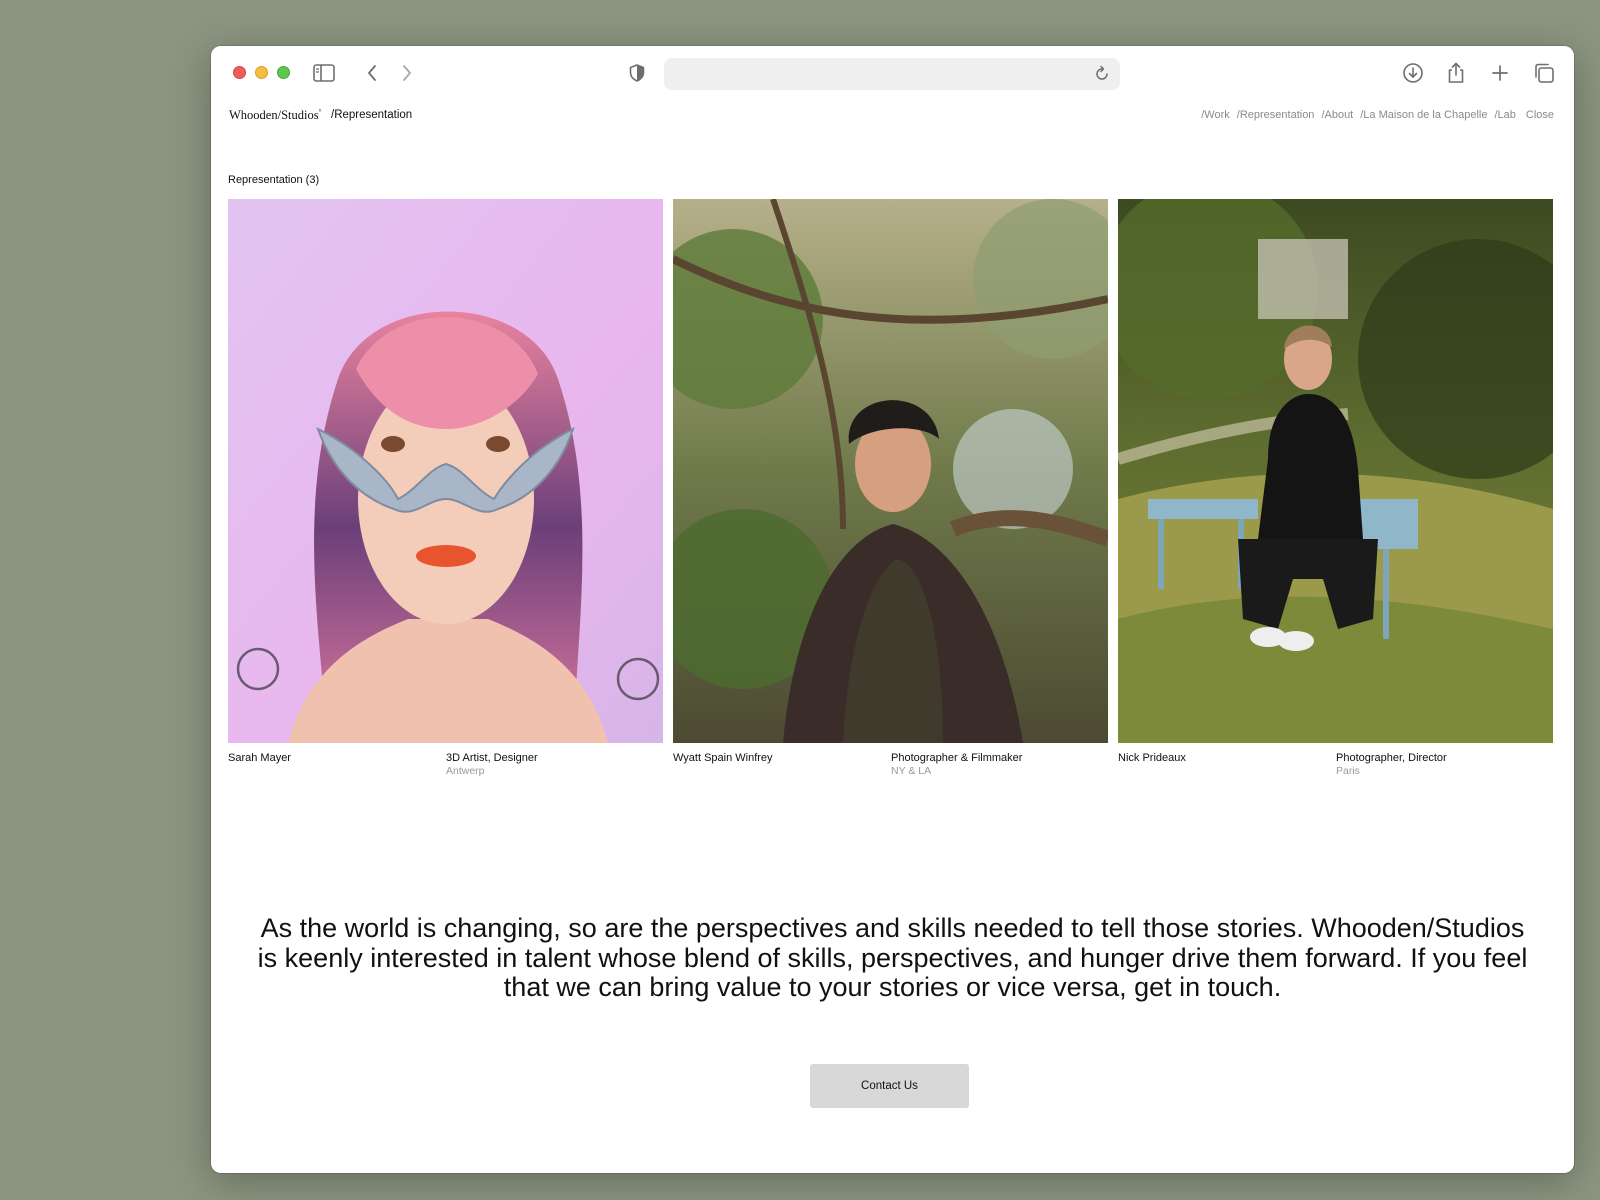 The width and height of the screenshot is (1600, 1200). I want to click on tabs-overview-icon, so click(1544, 73).